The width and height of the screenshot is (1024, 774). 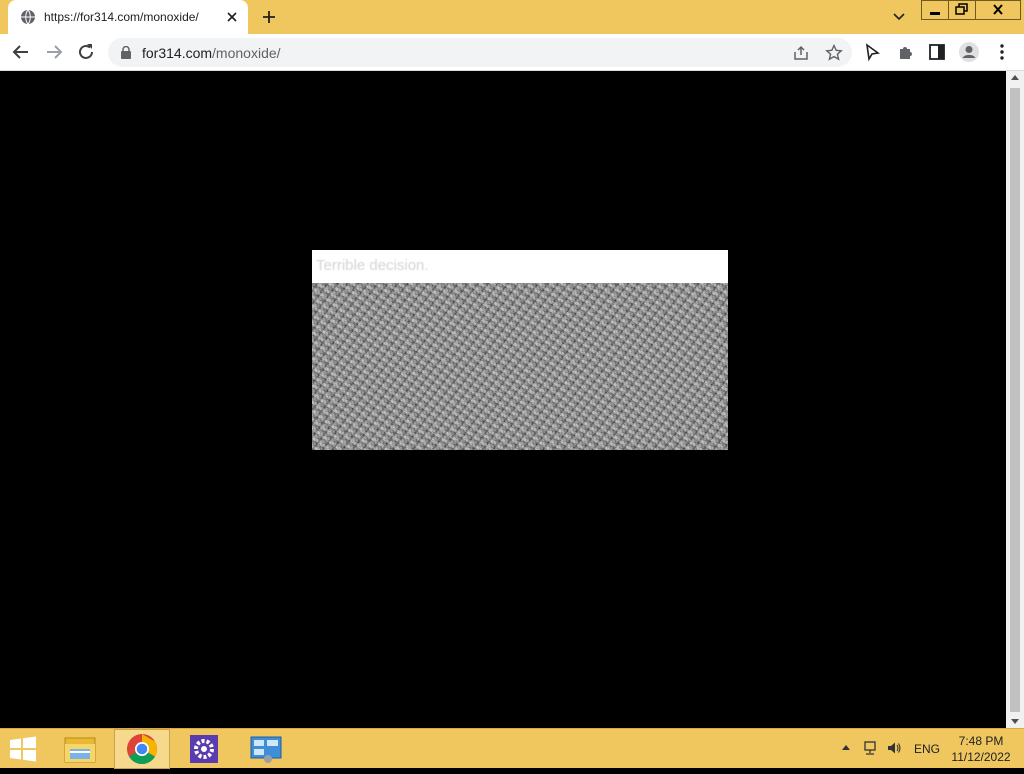 I want to click on popup-window: Terrible decision., so click(x=520, y=350).